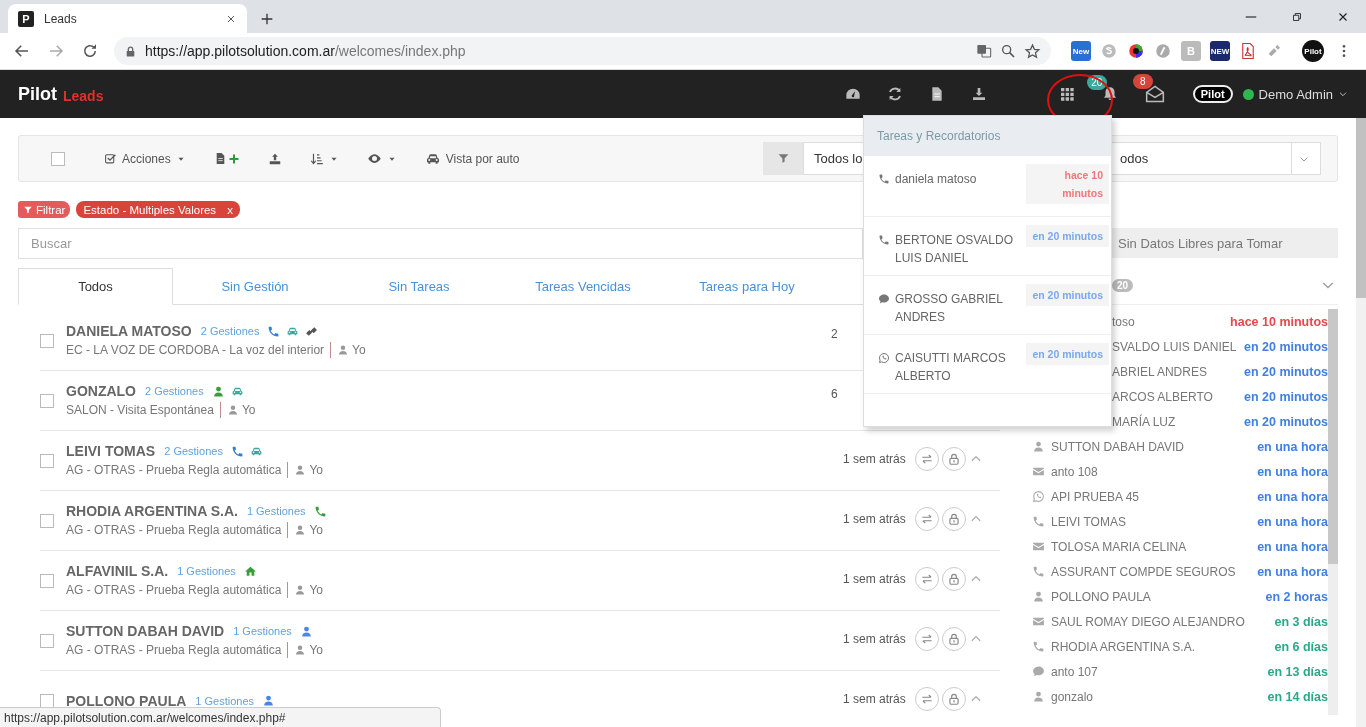  I want to click on star-icon, so click(1032, 51).